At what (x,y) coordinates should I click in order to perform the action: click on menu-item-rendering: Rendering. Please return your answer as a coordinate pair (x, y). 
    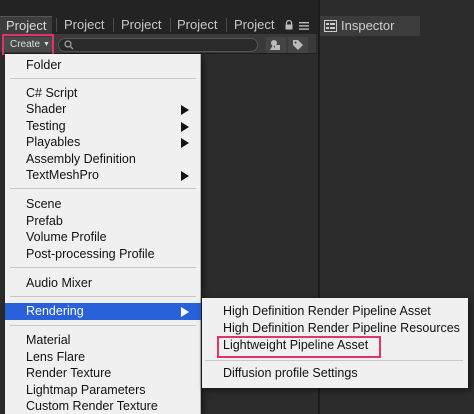
    Looking at the image, I should click on (103, 311).